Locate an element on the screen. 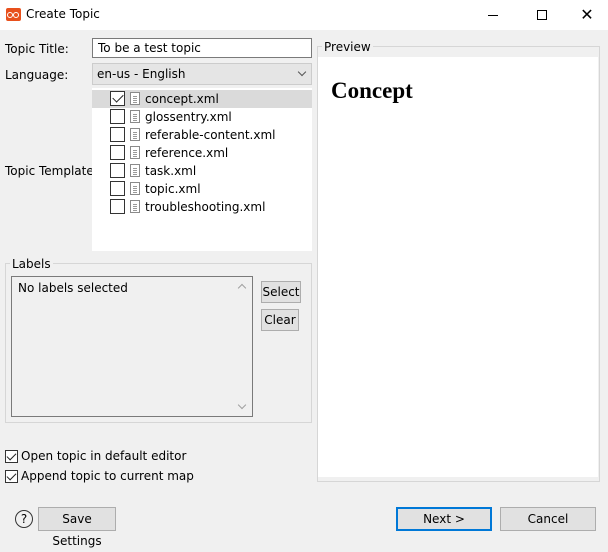  minimize-icon is located at coordinates (493, 15).